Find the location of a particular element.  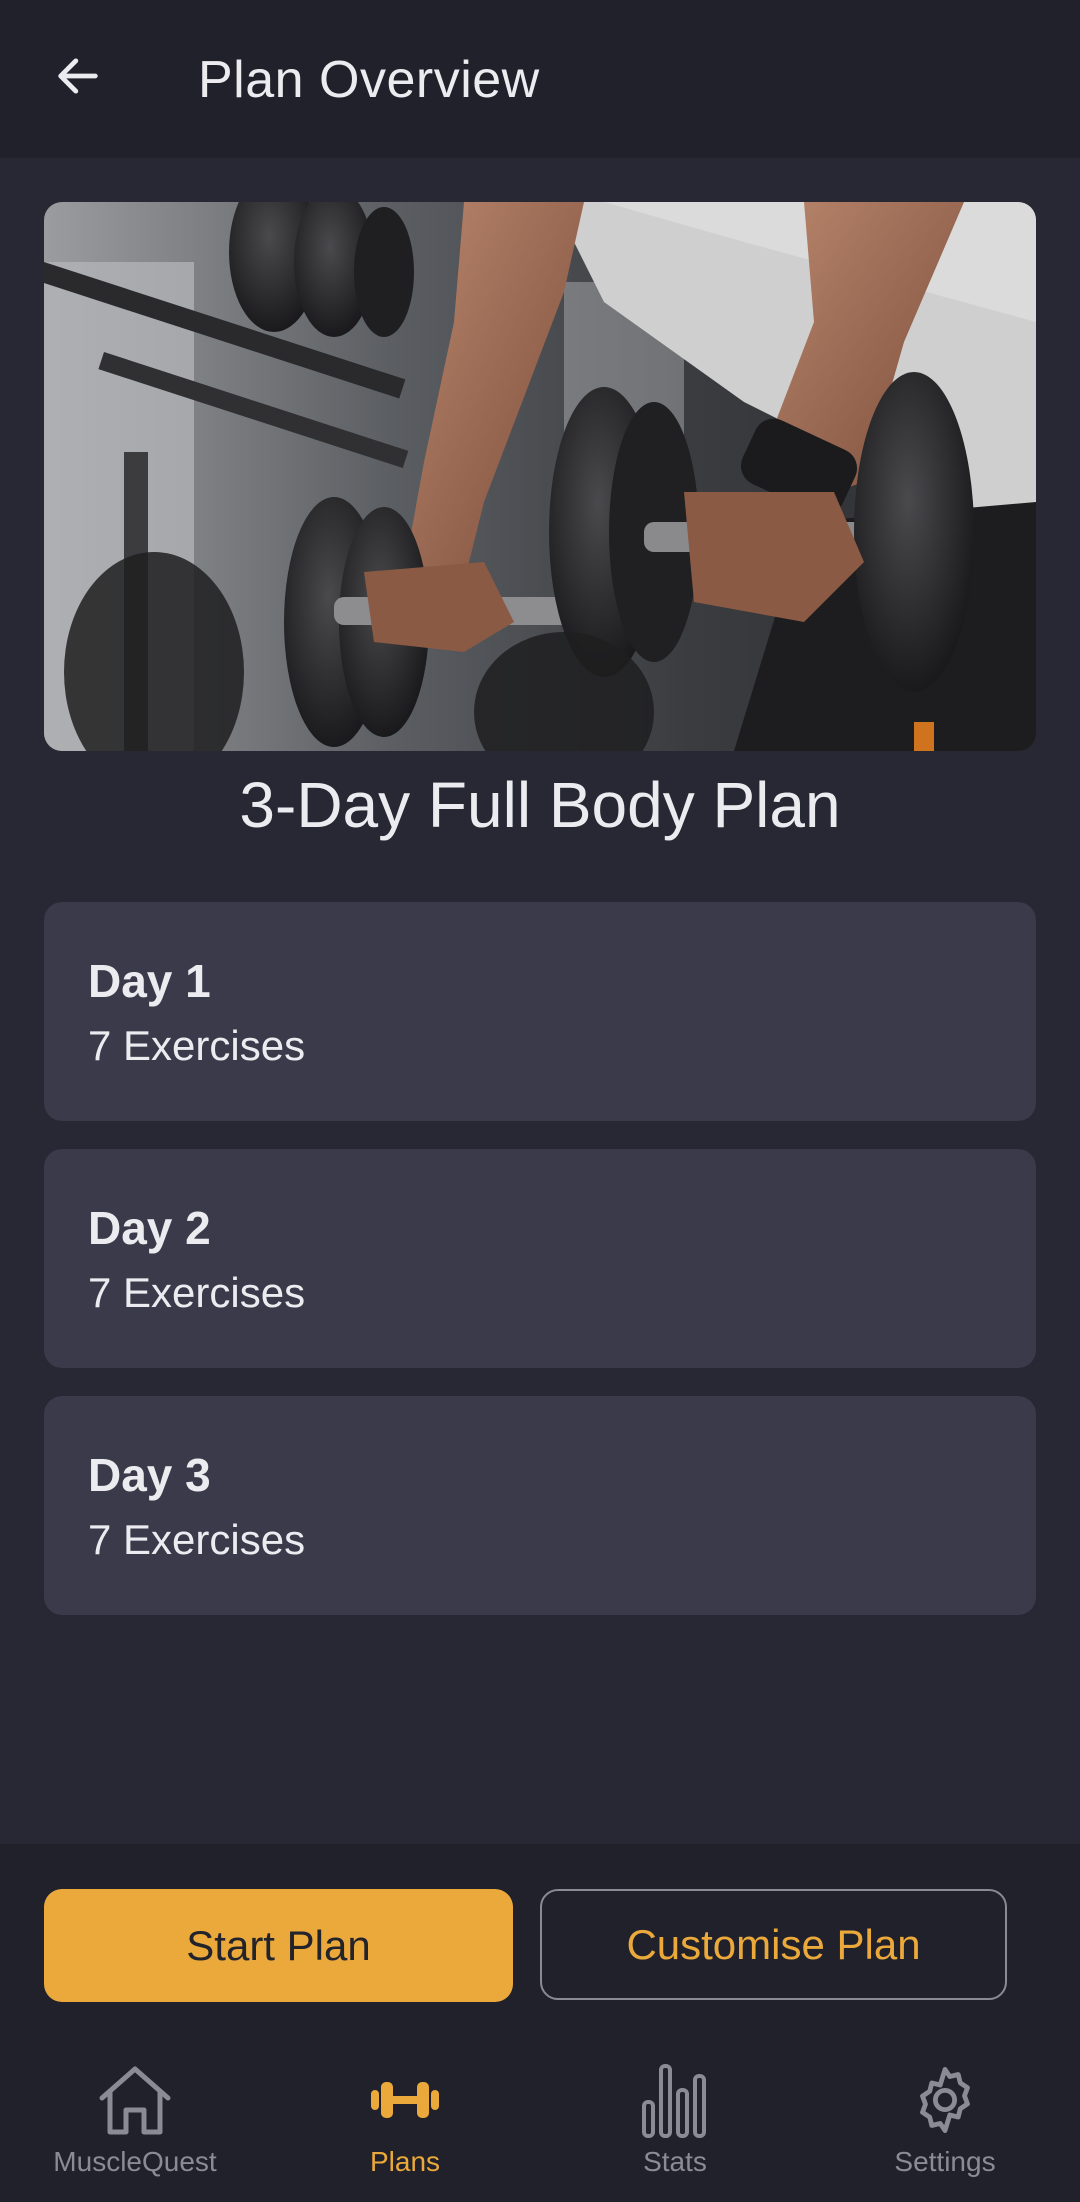

nav-item-musclequest: MuscleQuest is located at coordinates (135, 2125).